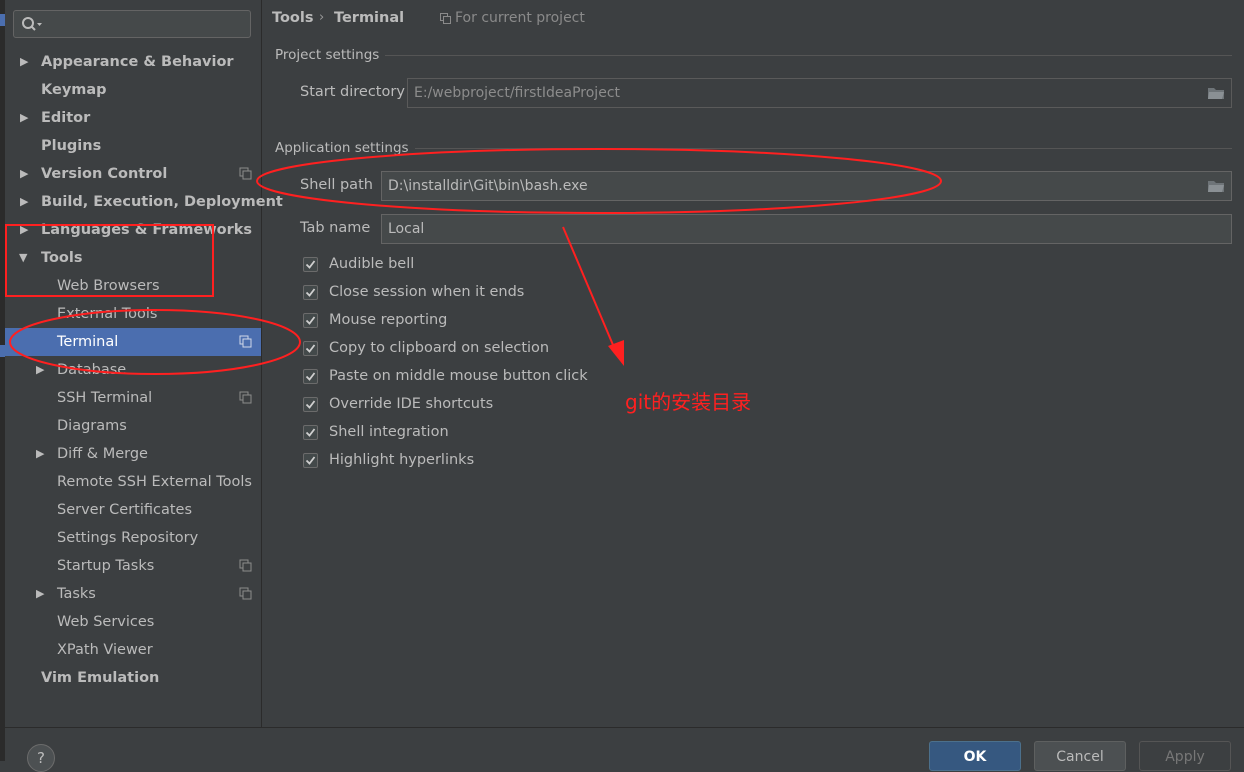  What do you see at coordinates (406, 229) in the screenshot?
I see `tab-name-value: Local` at bounding box center [406, 229].